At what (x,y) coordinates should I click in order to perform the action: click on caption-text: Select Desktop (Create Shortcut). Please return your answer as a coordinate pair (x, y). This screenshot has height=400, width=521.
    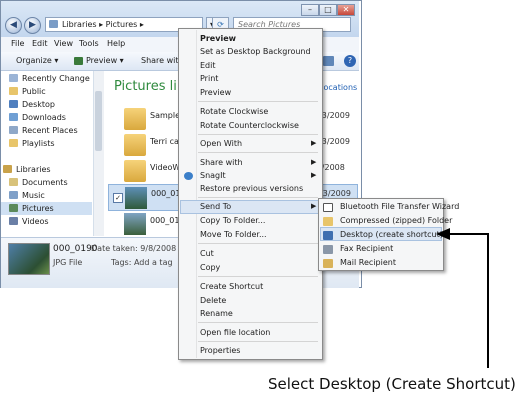
    Looking at the image, I should click on (392, 384).